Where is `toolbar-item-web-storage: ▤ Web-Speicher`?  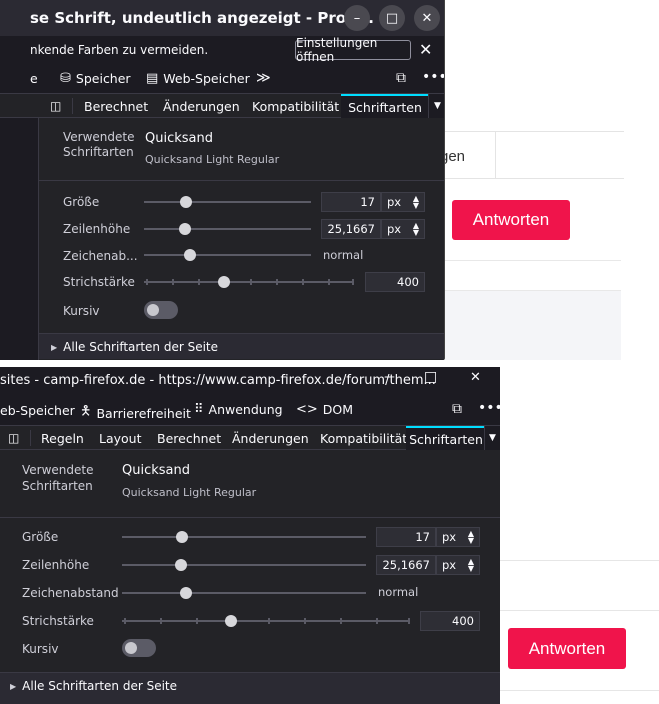 toolbar-item-web-storage: ▤ Web-Speicher is located at coordinates (198, 78).